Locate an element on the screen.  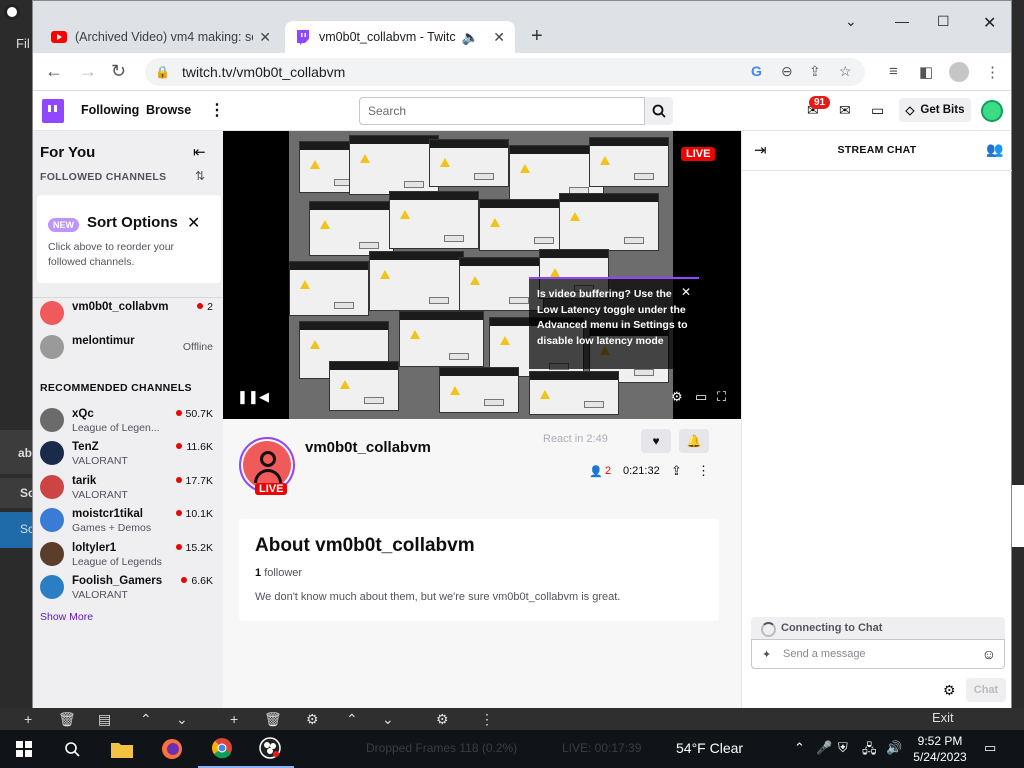
emote-picker-icon: ☺ is located at coordinates (989, 654).